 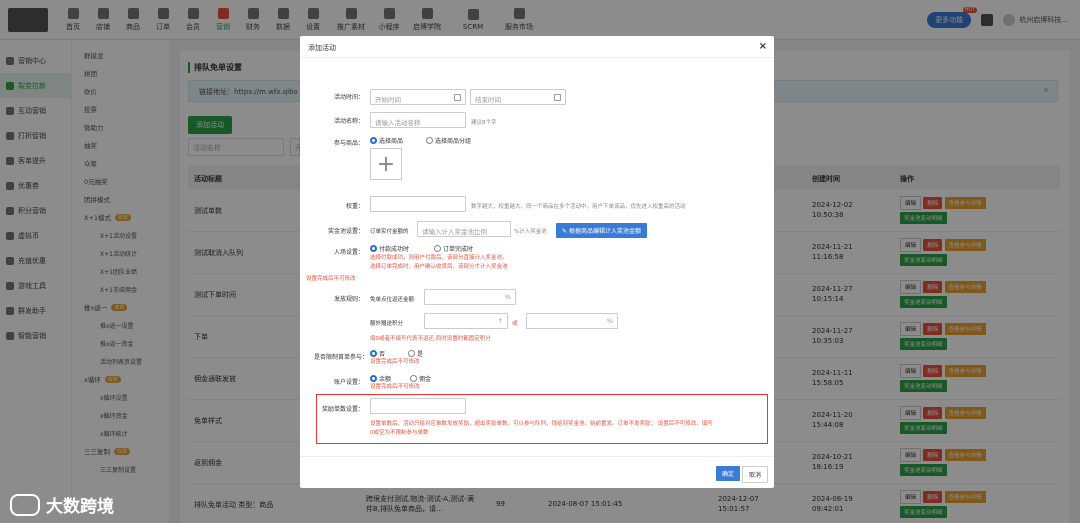 What do you see at coordinates (420, 378) in the screenshot?
I see `account-option-commission: 佣金` at bounding box center [420, 378].